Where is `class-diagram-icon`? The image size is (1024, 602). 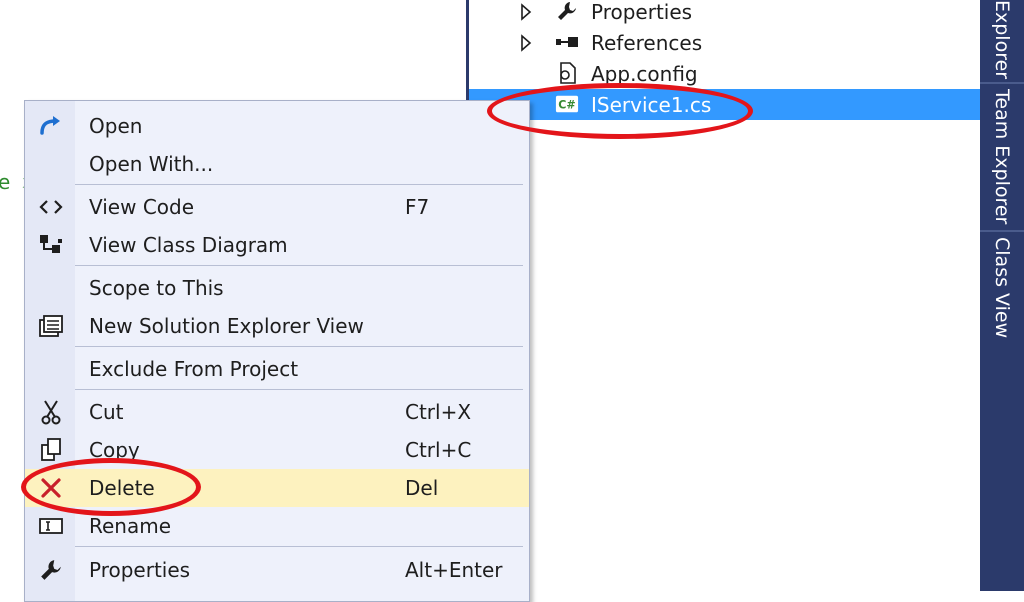 class-diagram-icon is located at coordinates (51, 245).